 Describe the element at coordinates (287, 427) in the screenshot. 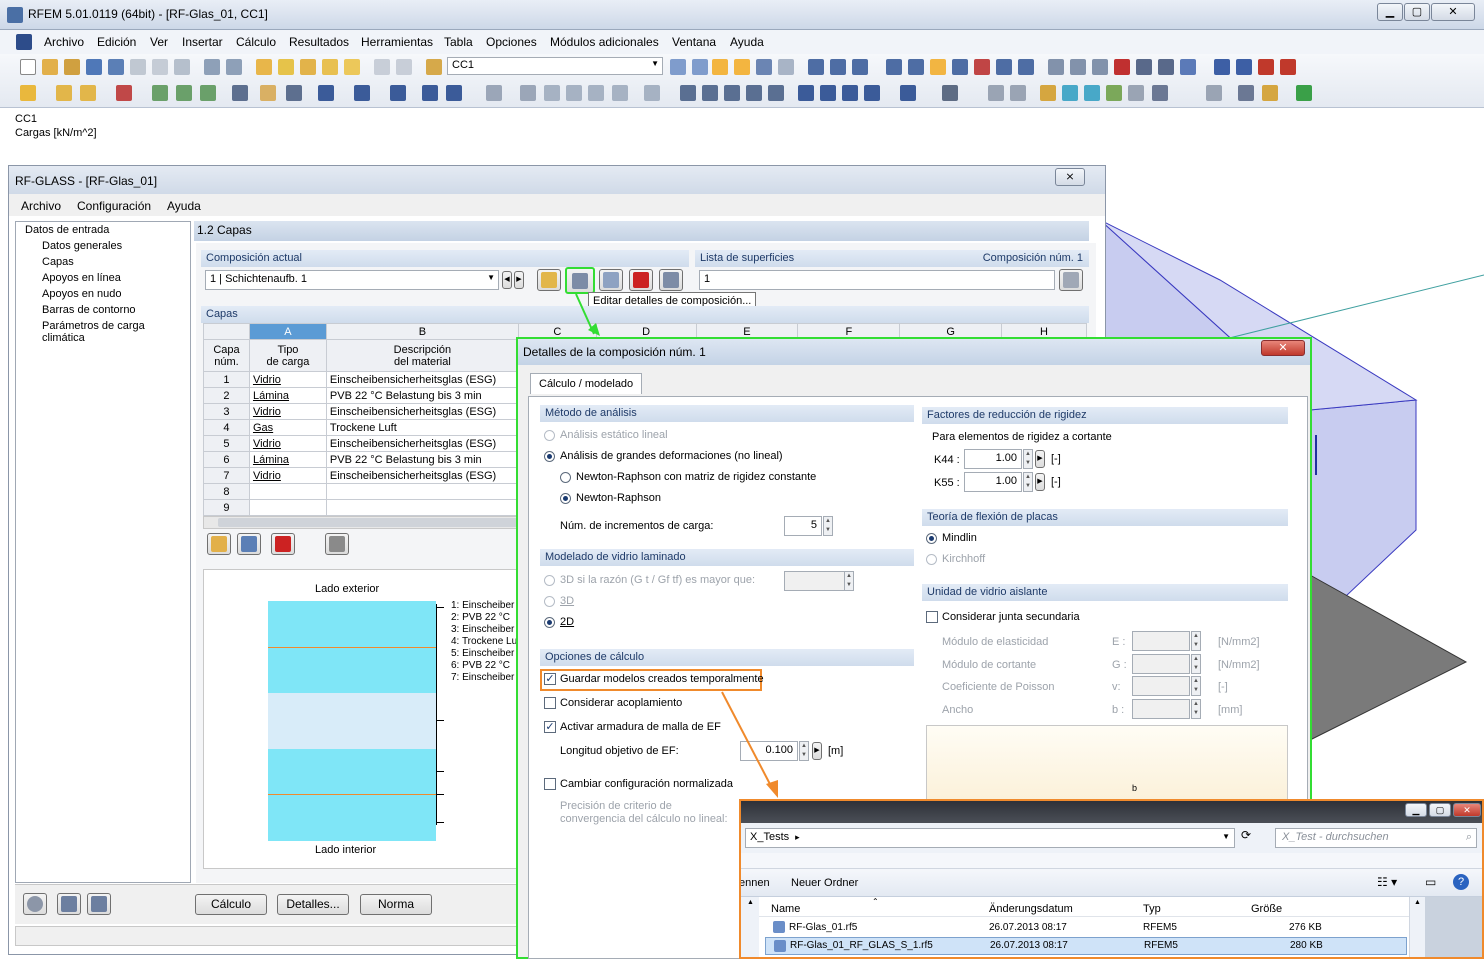

I see `cell-type: Gas` at that location.